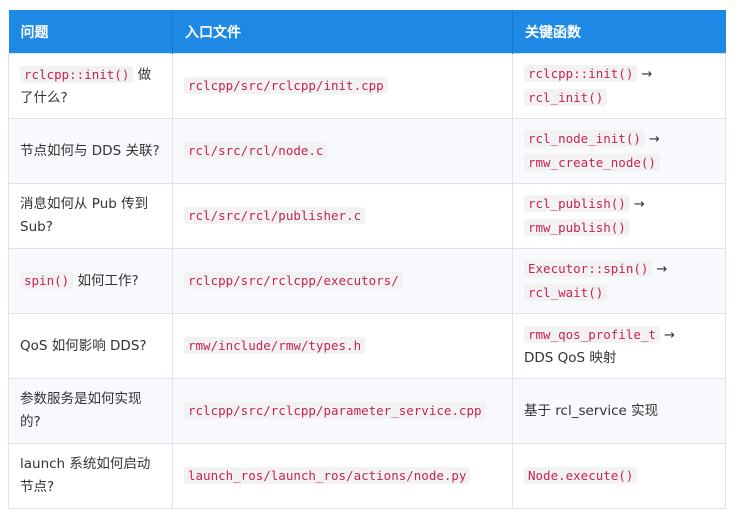 This screenshot has width=743, height=516. I want to click on file-cell: rclcpp/src/rclcpp/executors/, so click(342, 281).